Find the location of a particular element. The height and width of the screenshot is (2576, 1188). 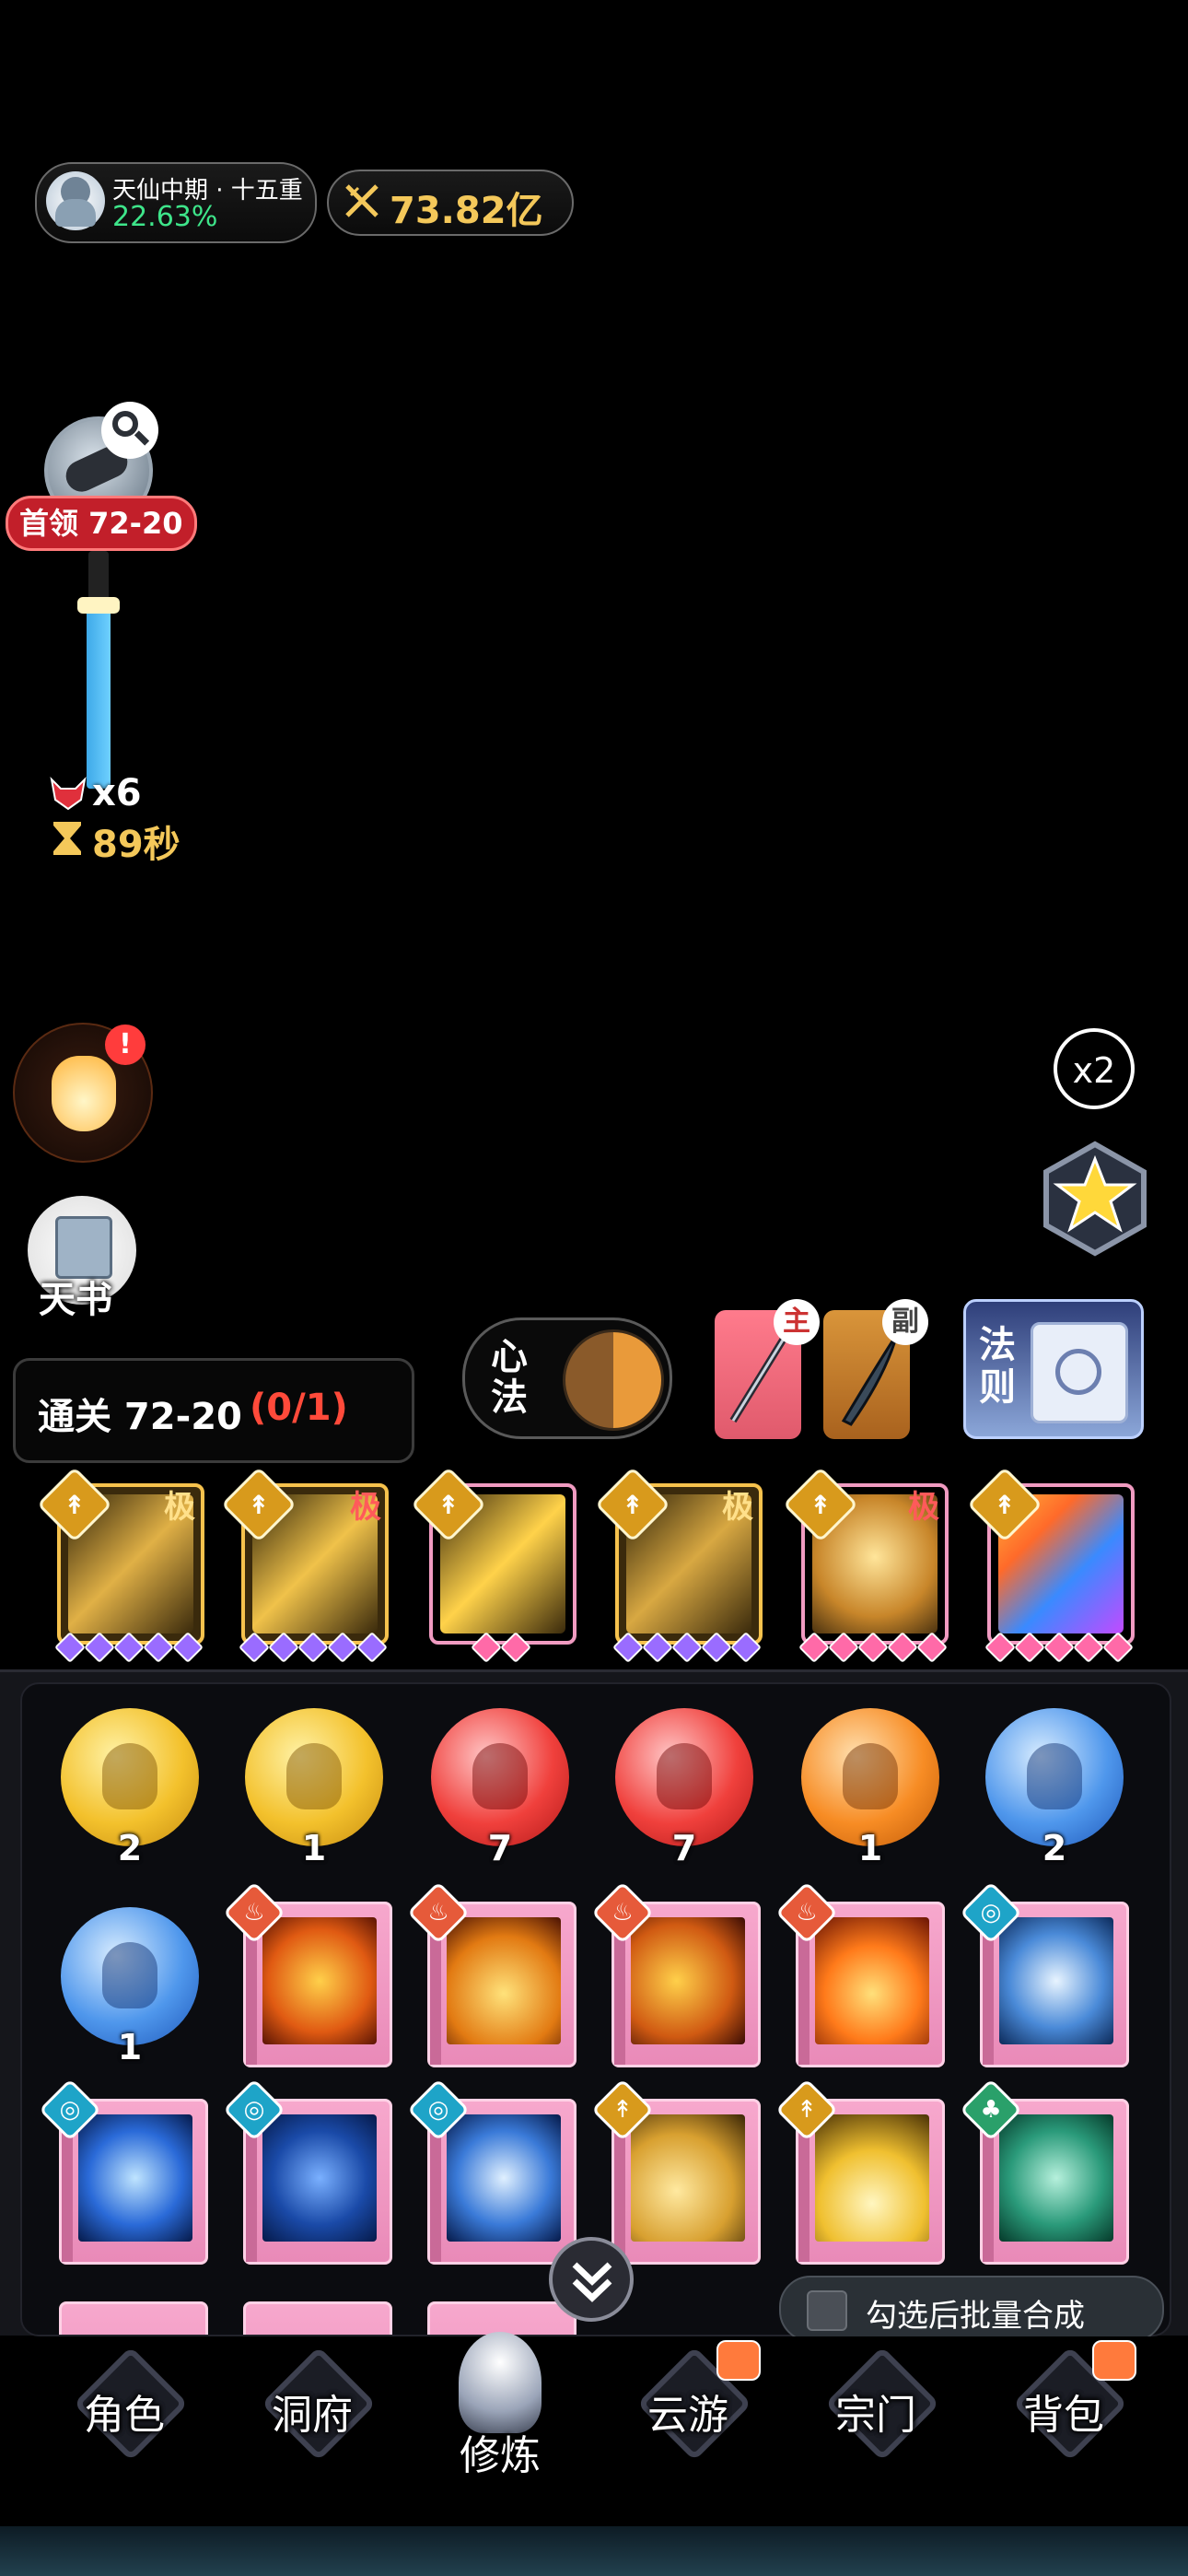

avatar-icon is located at coordinates (76, 200).